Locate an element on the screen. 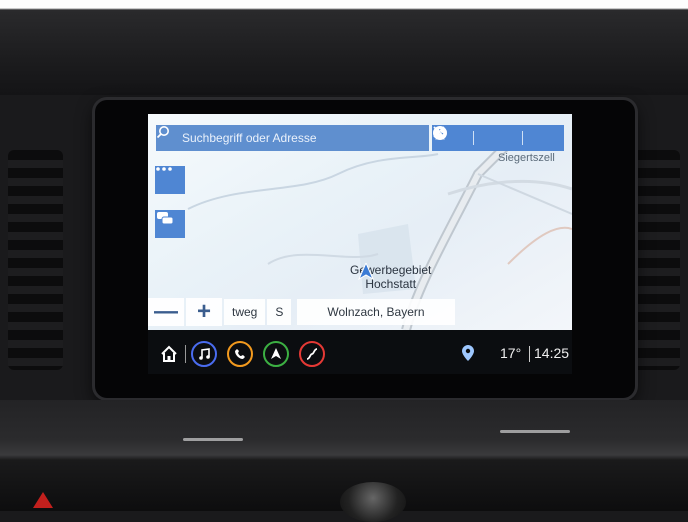 This screenshot has height=522, width=688. search-icon is located at coordinates (168, 136).